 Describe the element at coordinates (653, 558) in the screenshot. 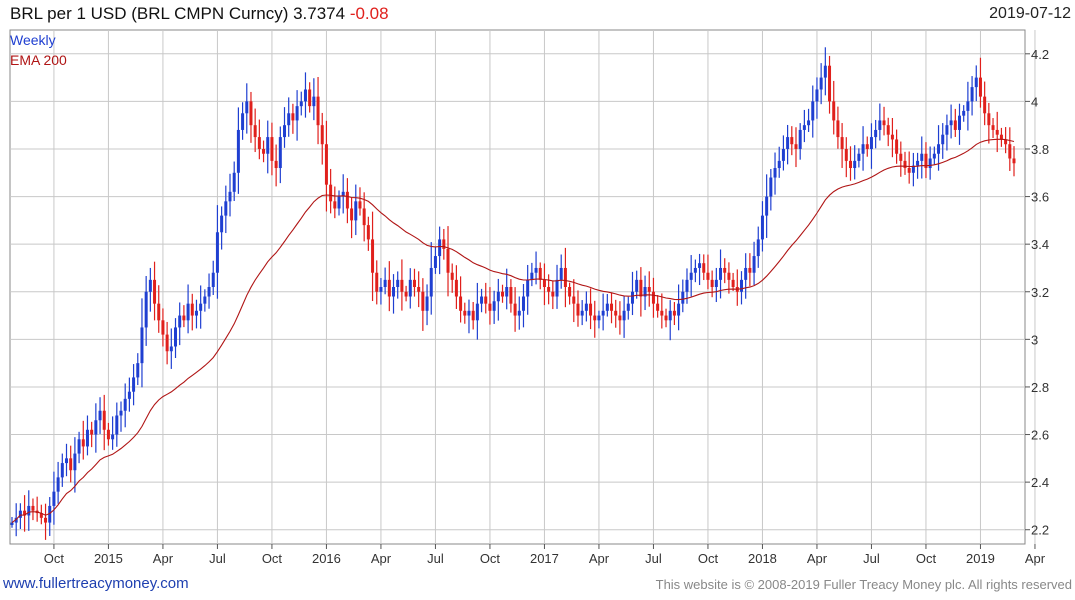

I see `x-tick-label: Jul` at that location.